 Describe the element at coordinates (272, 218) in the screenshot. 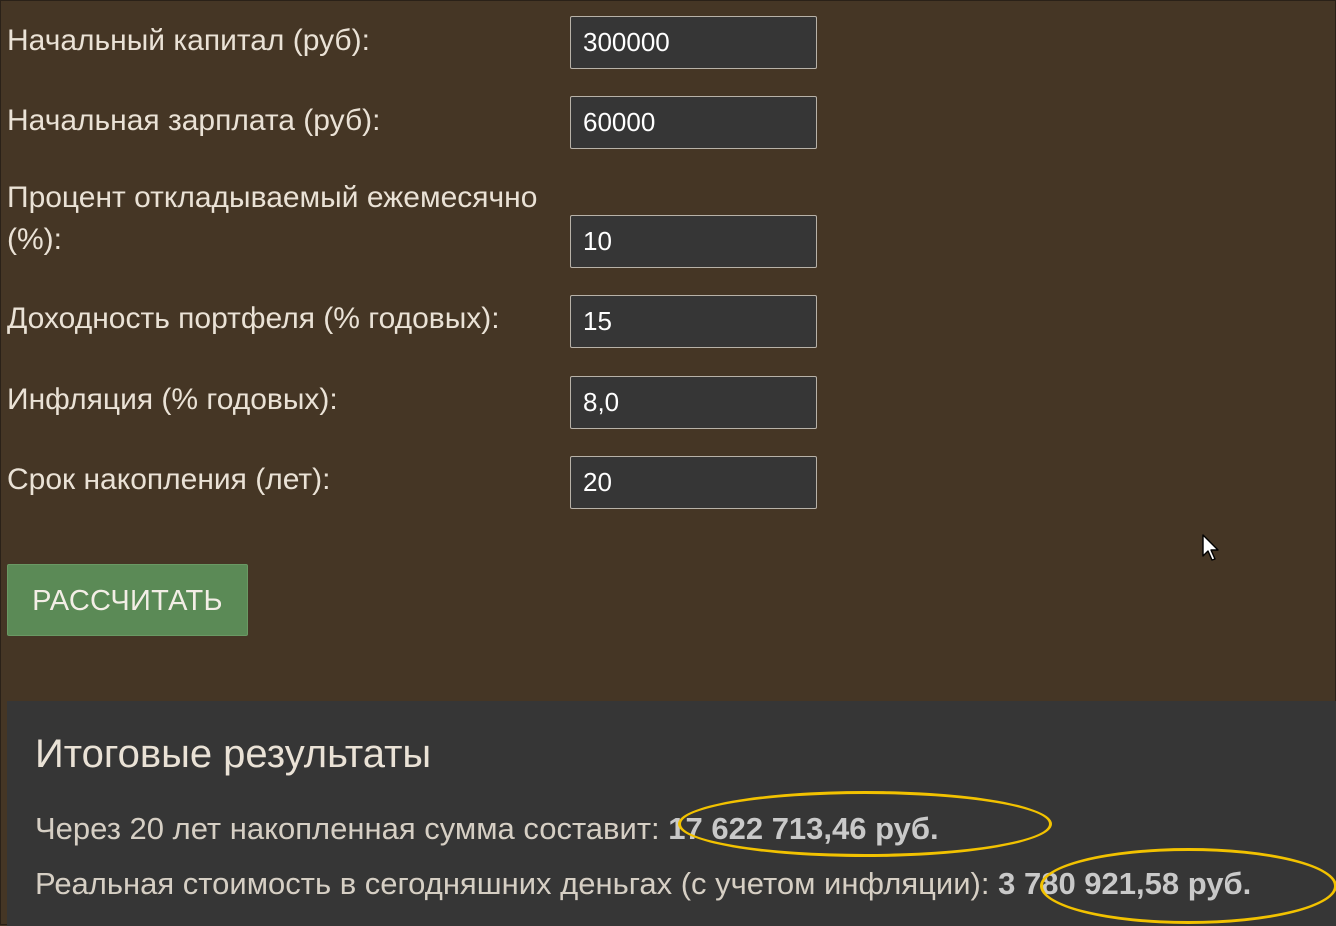

I see `monthly-saving-percent-label: Процент откладываемый ежемесячно (%):` at that location.